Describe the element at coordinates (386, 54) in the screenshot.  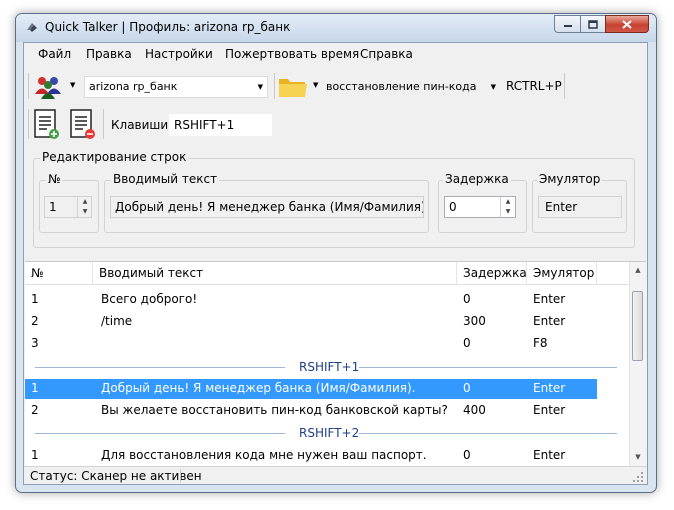
I see `menu-help: Справка` at that location.